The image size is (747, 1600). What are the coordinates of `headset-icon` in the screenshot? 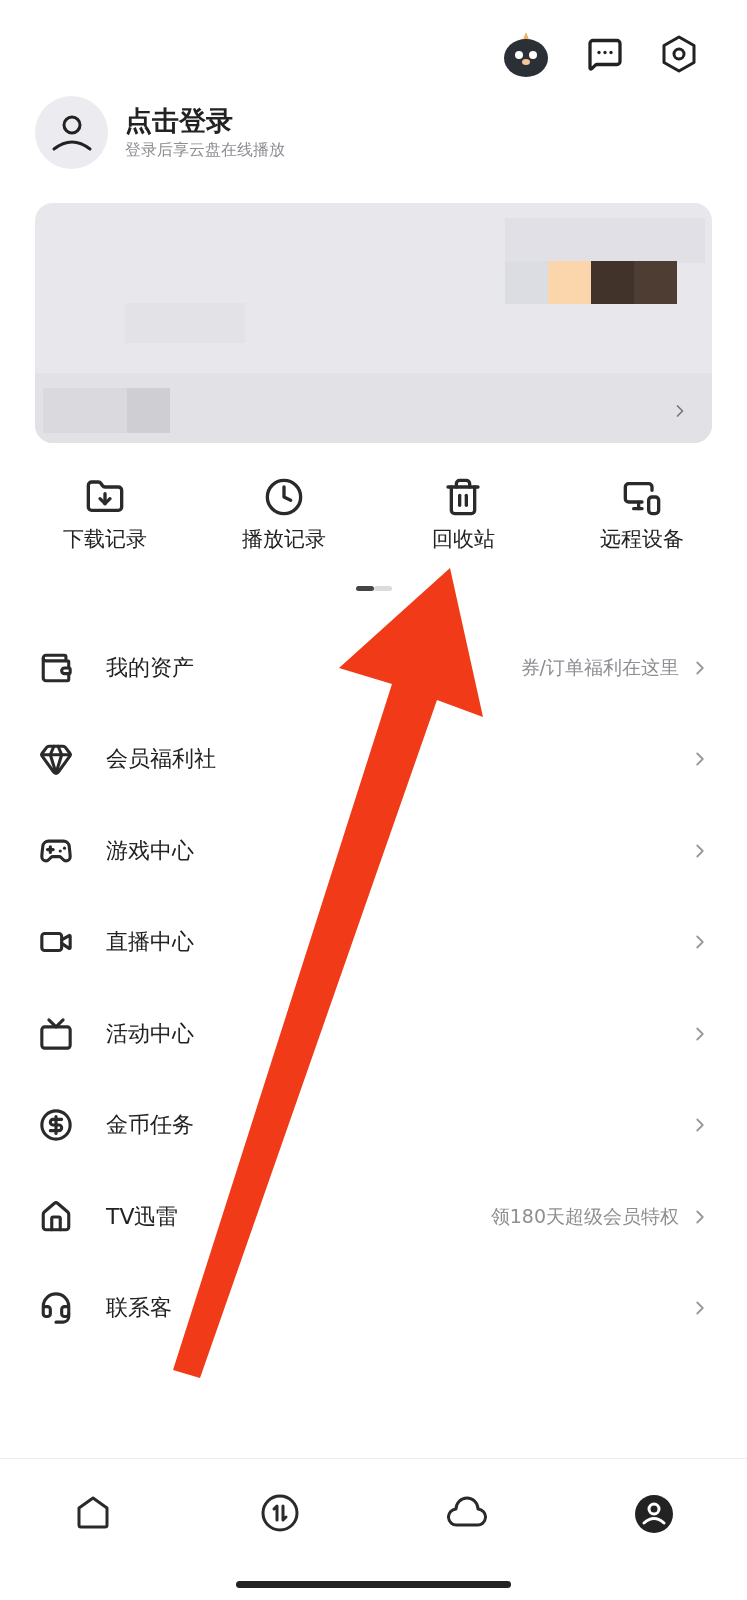 It's located at (56, 1308).